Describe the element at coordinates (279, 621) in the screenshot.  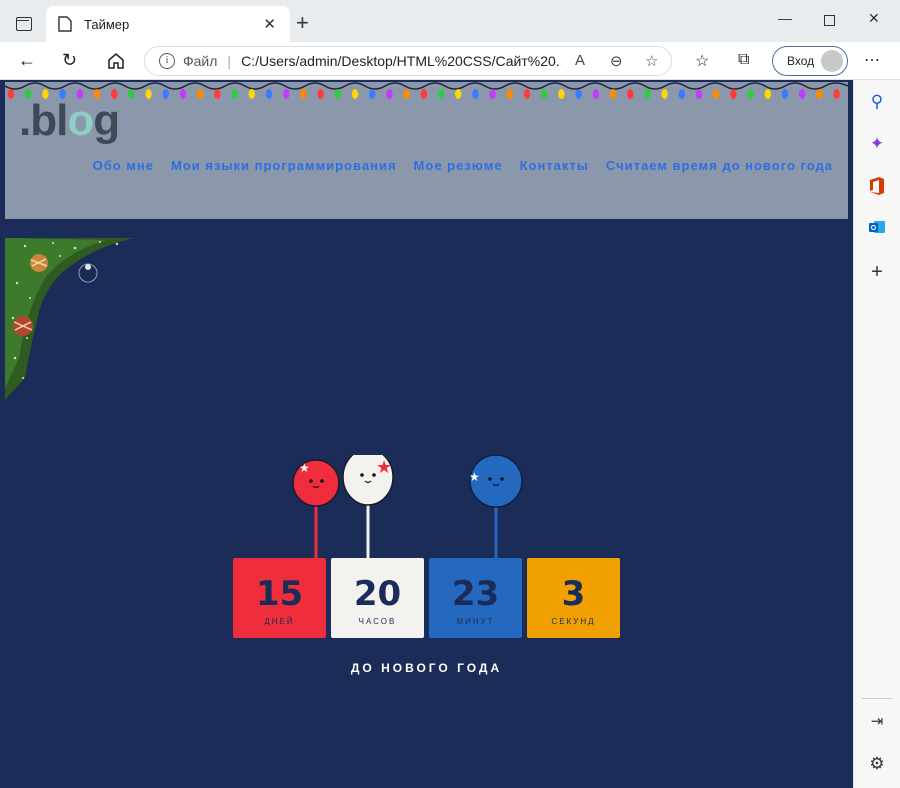
I see `countdown-days-label: ДНЕЙ` at that location.